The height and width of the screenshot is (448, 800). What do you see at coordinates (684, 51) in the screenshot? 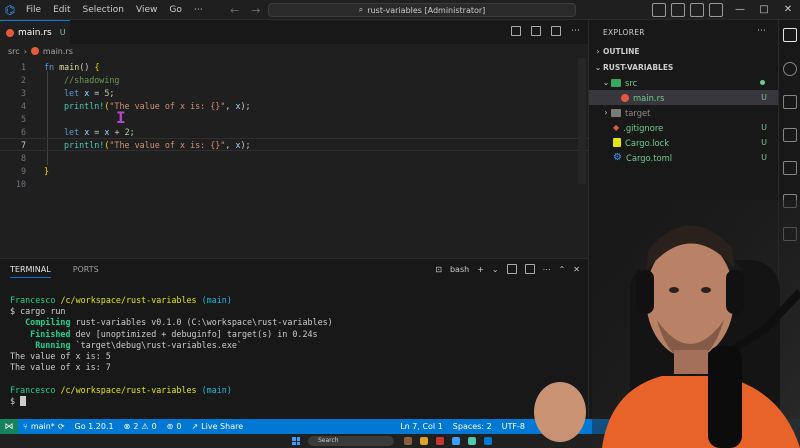
I see `outline-section: › OUTLINE` at bounding box center [684, 51].